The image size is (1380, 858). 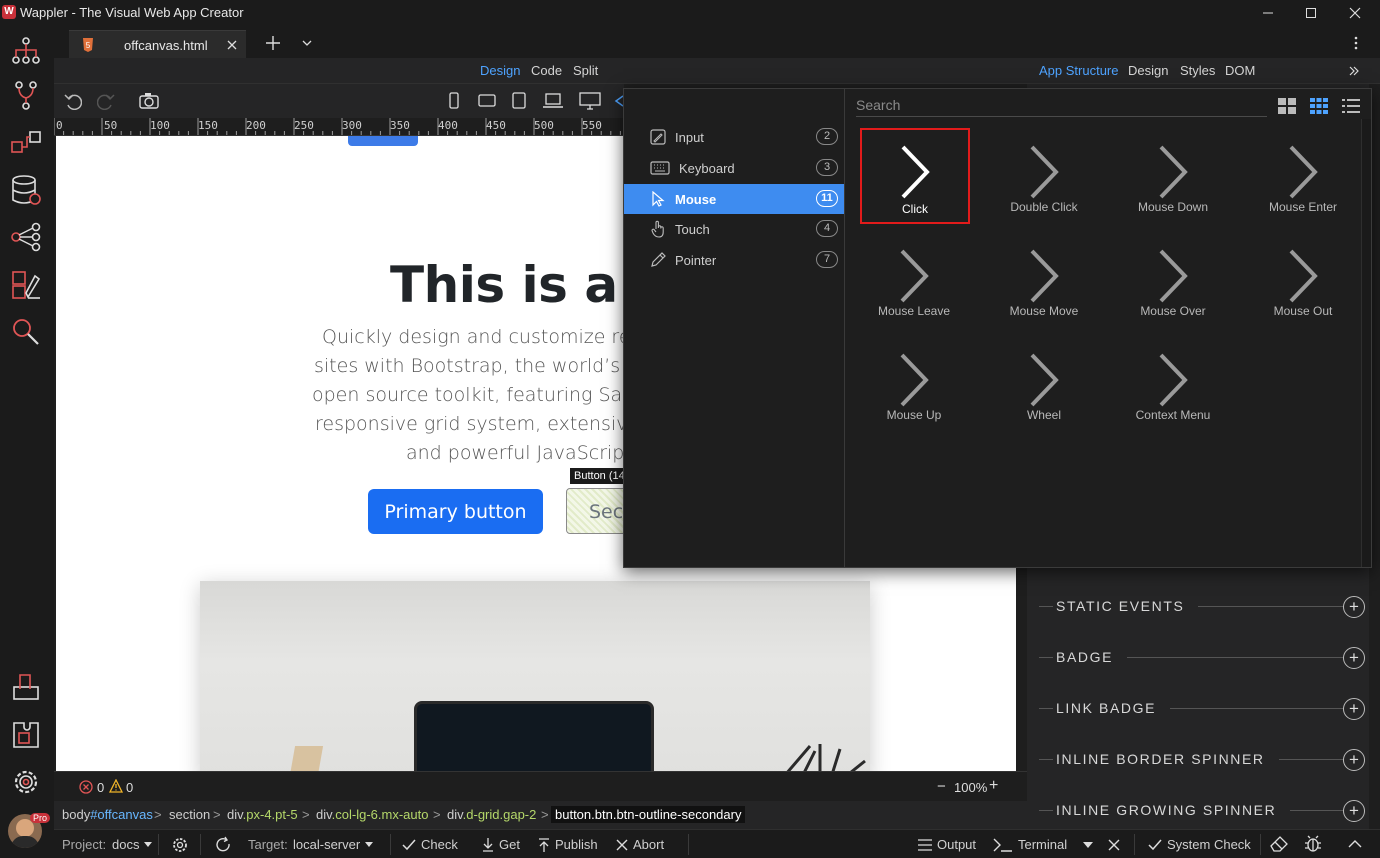 What do you see at coordinates (26, 237) in the screenshot?
I see `api-share-icon` at bounding box center [26, 237].